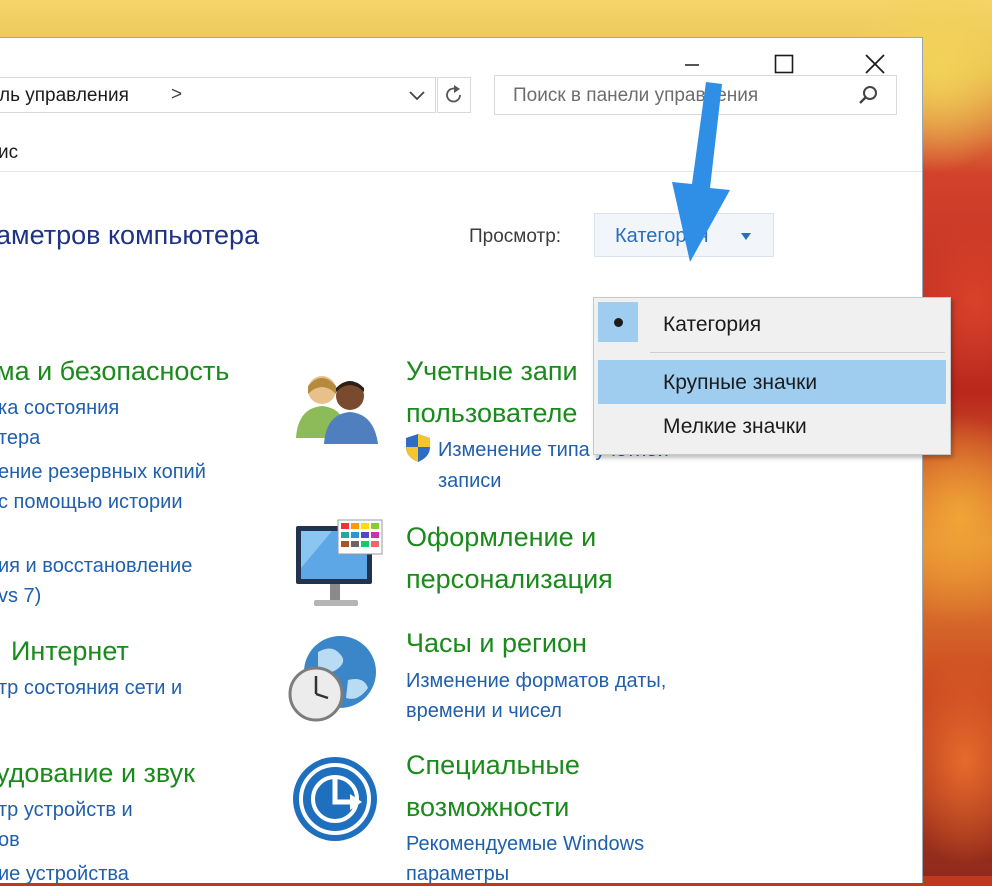  What do you see at coordinates (525, 844) in the screenshot?
I see `link-recommended-settings: Рекомендуемые Windows` at bounding box center [525, 844].